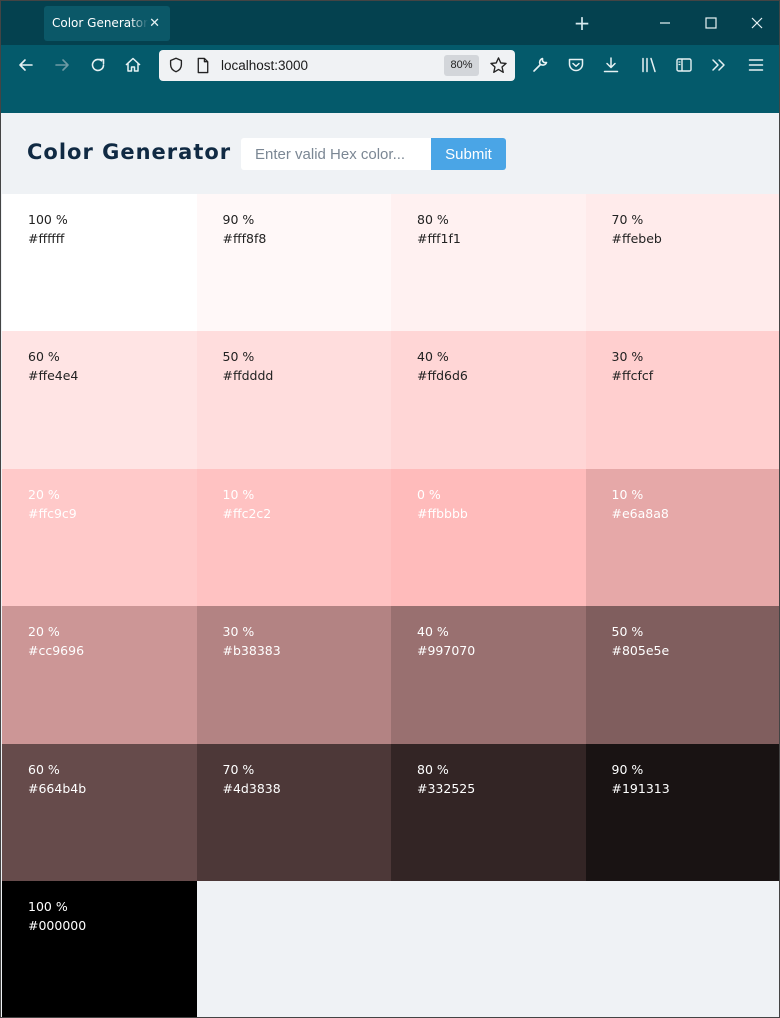 The width and height of the screenshot is (780, 1018). Describe the element at coordinates (248, 376) in the screenshot. I see `swatch-hex: #ffdddd` at that location.